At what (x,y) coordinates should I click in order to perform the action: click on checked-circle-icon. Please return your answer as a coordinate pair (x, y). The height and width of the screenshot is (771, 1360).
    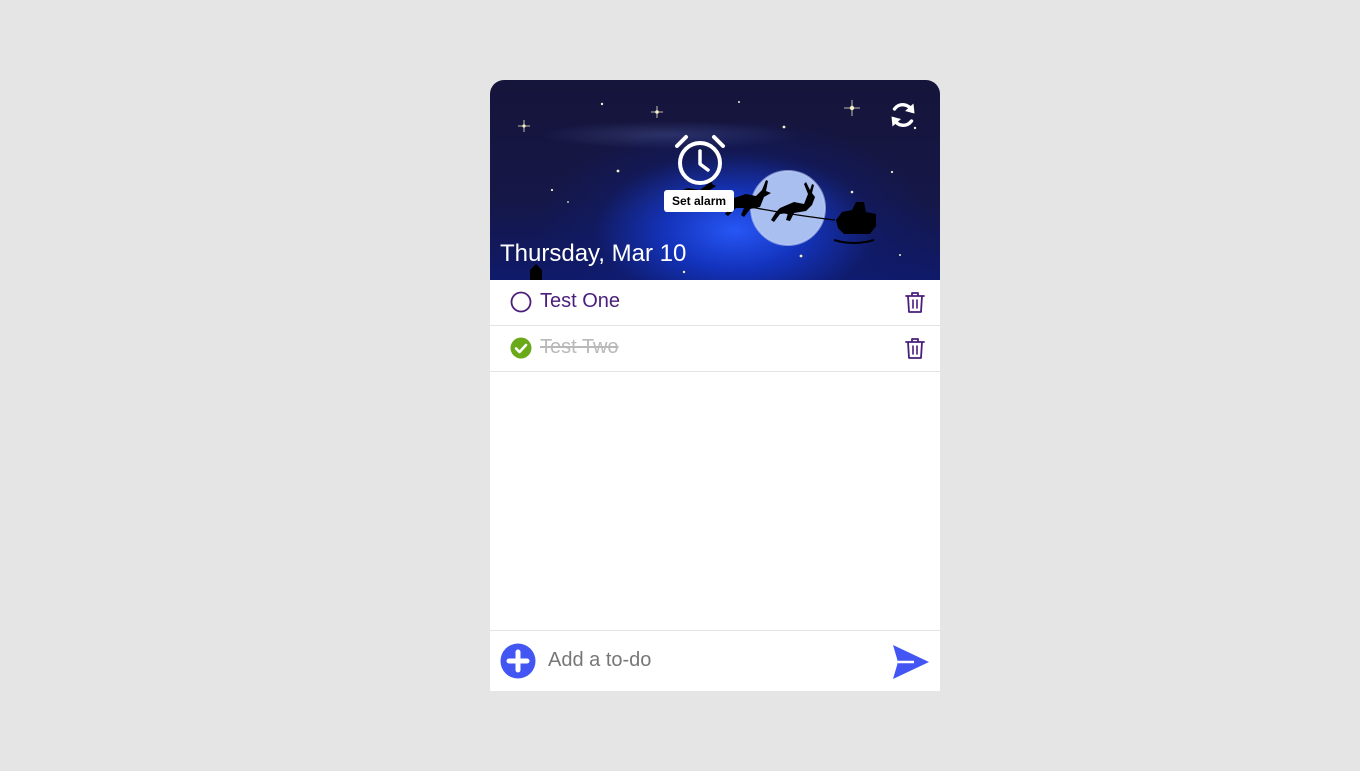
    Looking at the image, I should click on (521, 348).